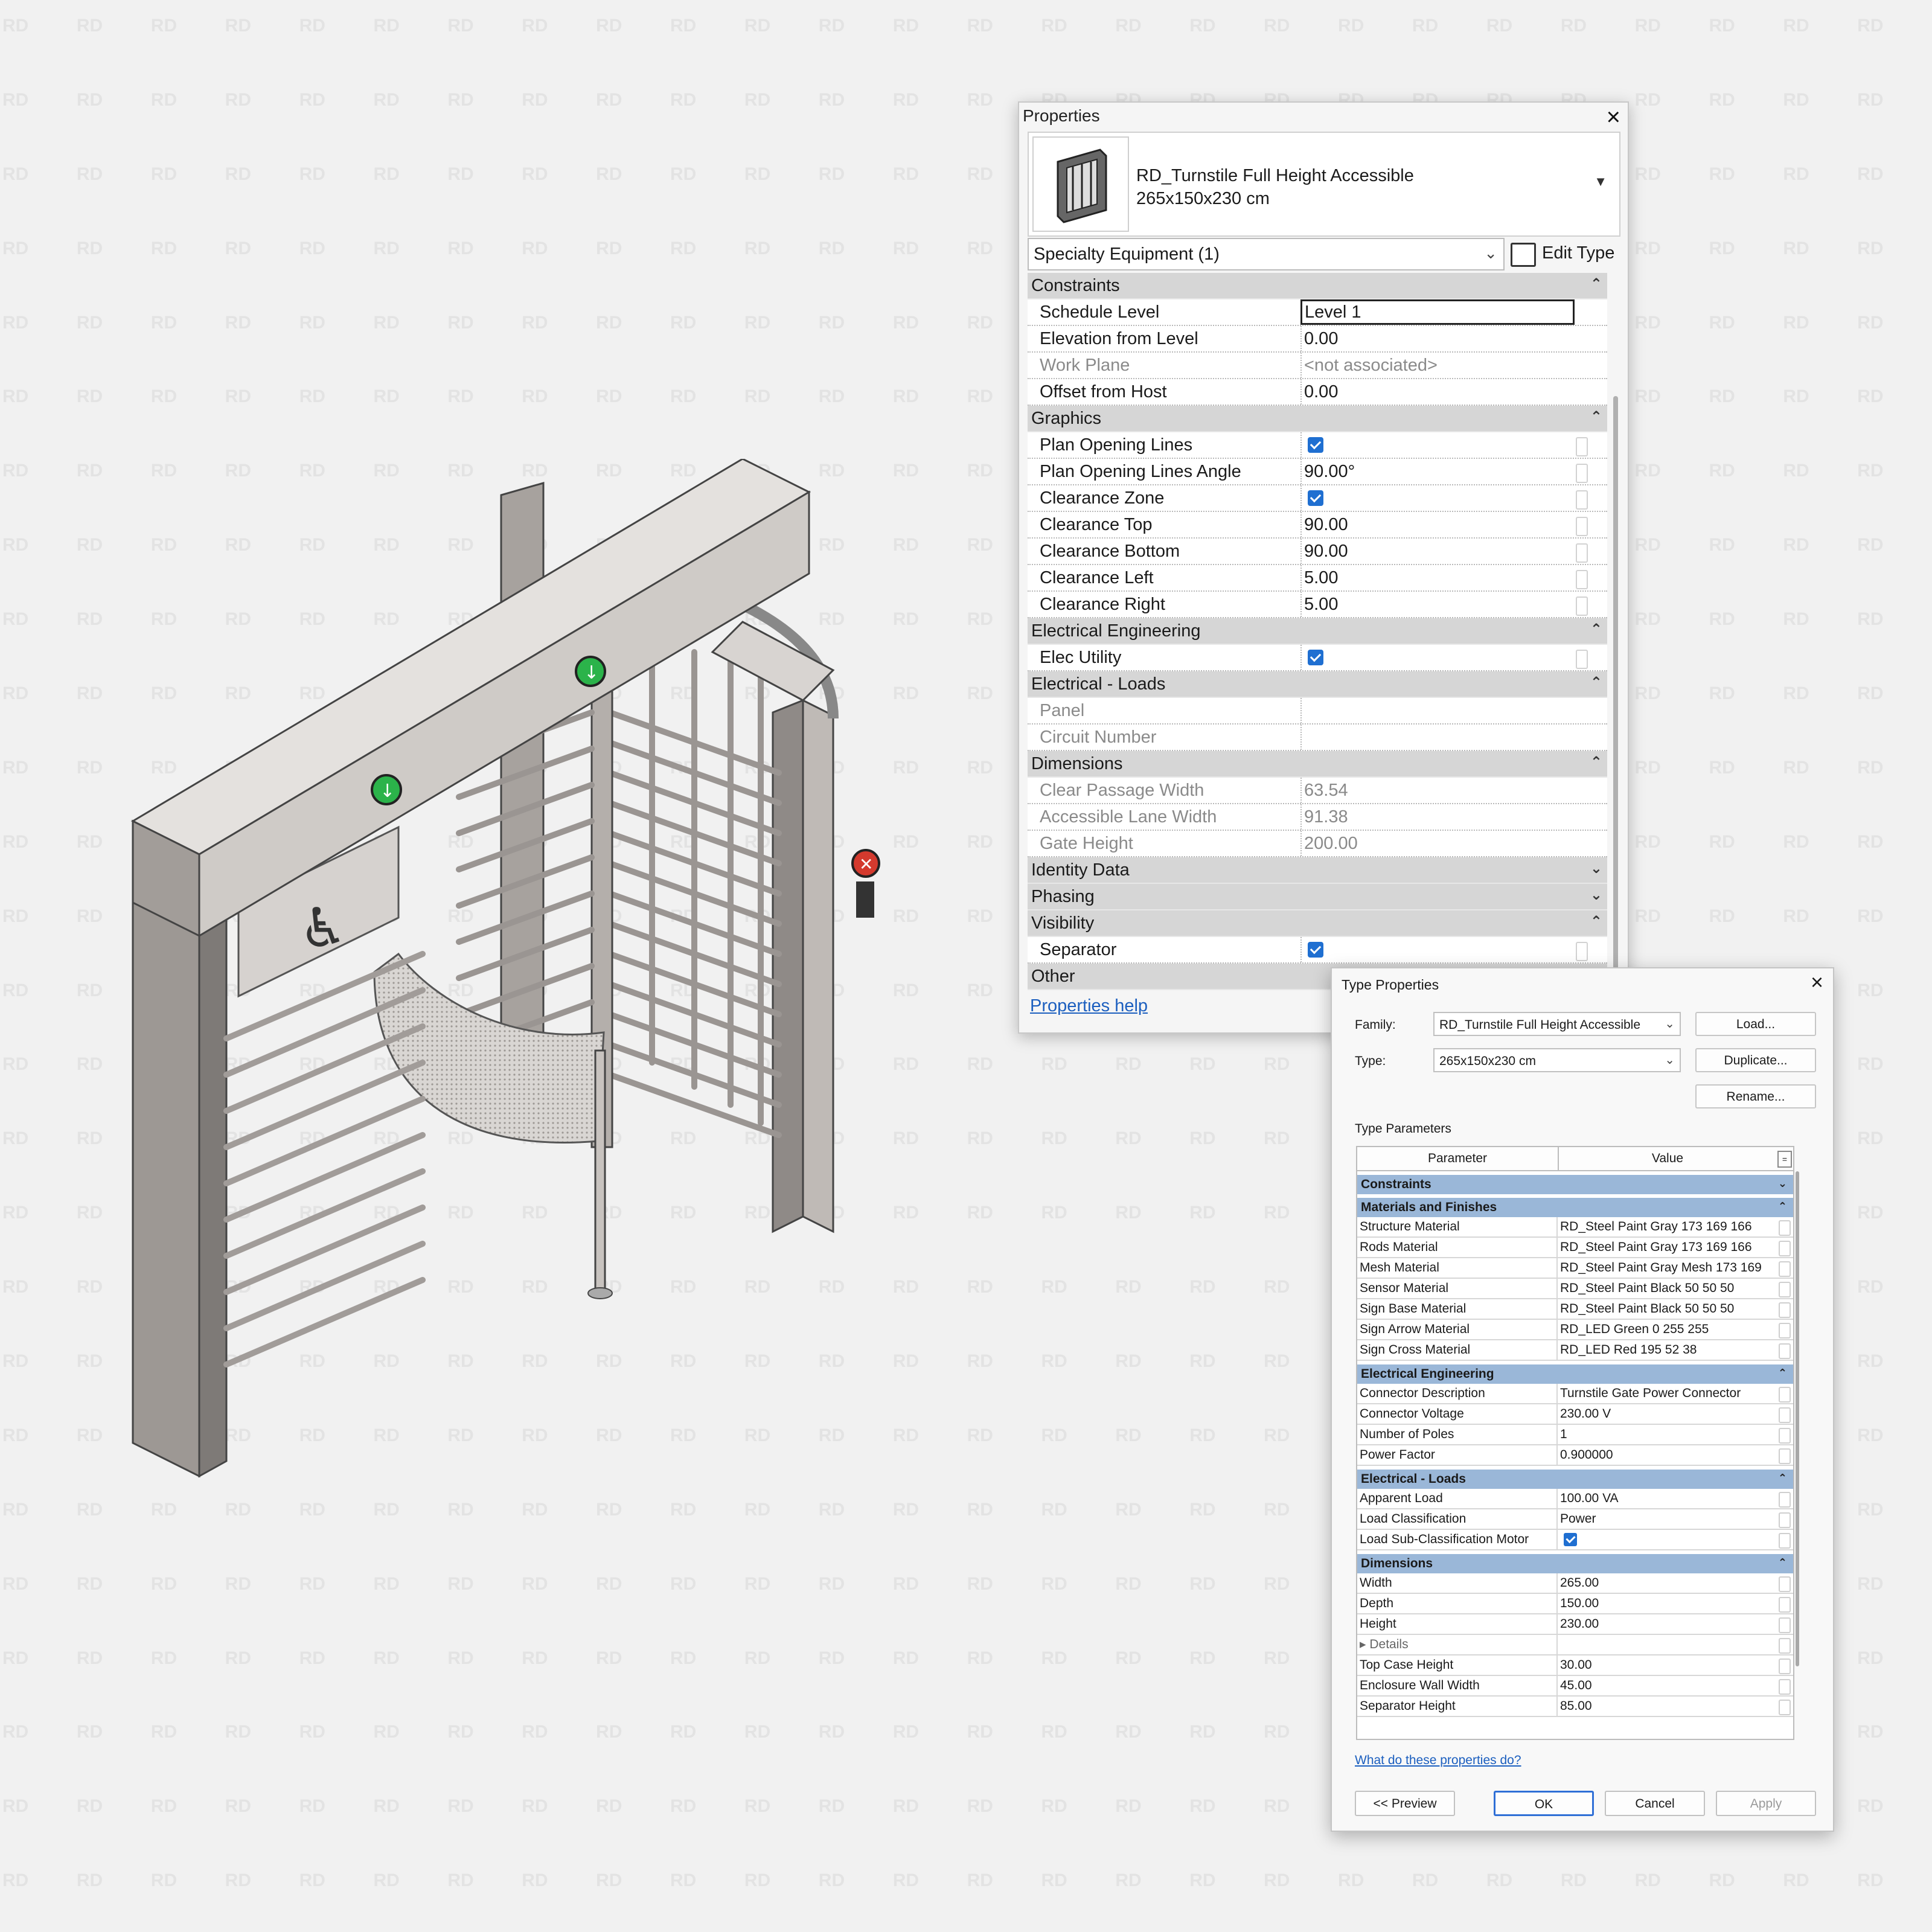 The width and height of the screenshot is (1932, 1932). Describe the element at coordinates (1766, 1804) in the screenshot. I see `apply-button: Apply` at that location.